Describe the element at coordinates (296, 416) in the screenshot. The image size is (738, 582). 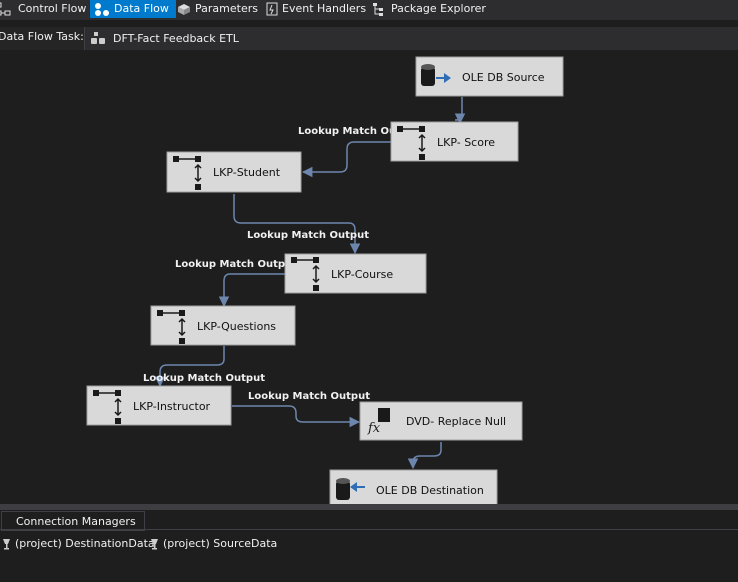
I see `path-instructor-to-derived` at that location.